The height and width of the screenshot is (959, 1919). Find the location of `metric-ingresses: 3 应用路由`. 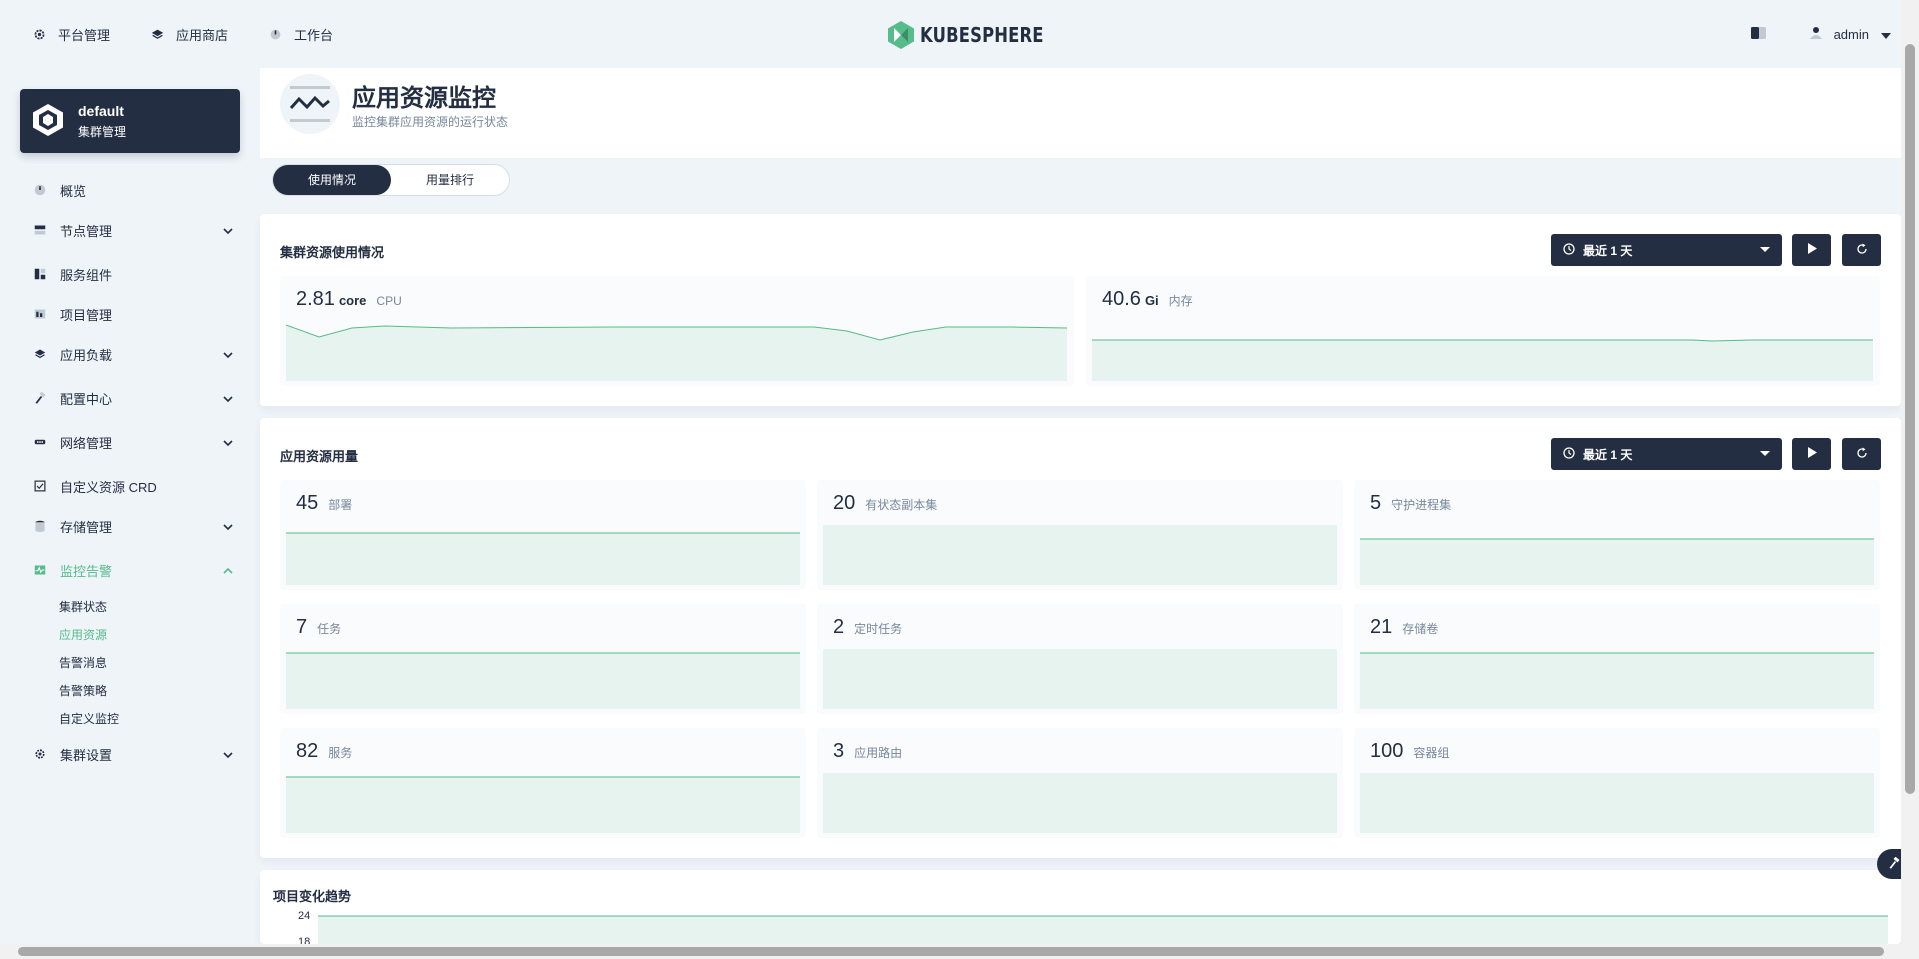

metric-ingresses: 3 应用路由 is located at coordinates (1080, 783).